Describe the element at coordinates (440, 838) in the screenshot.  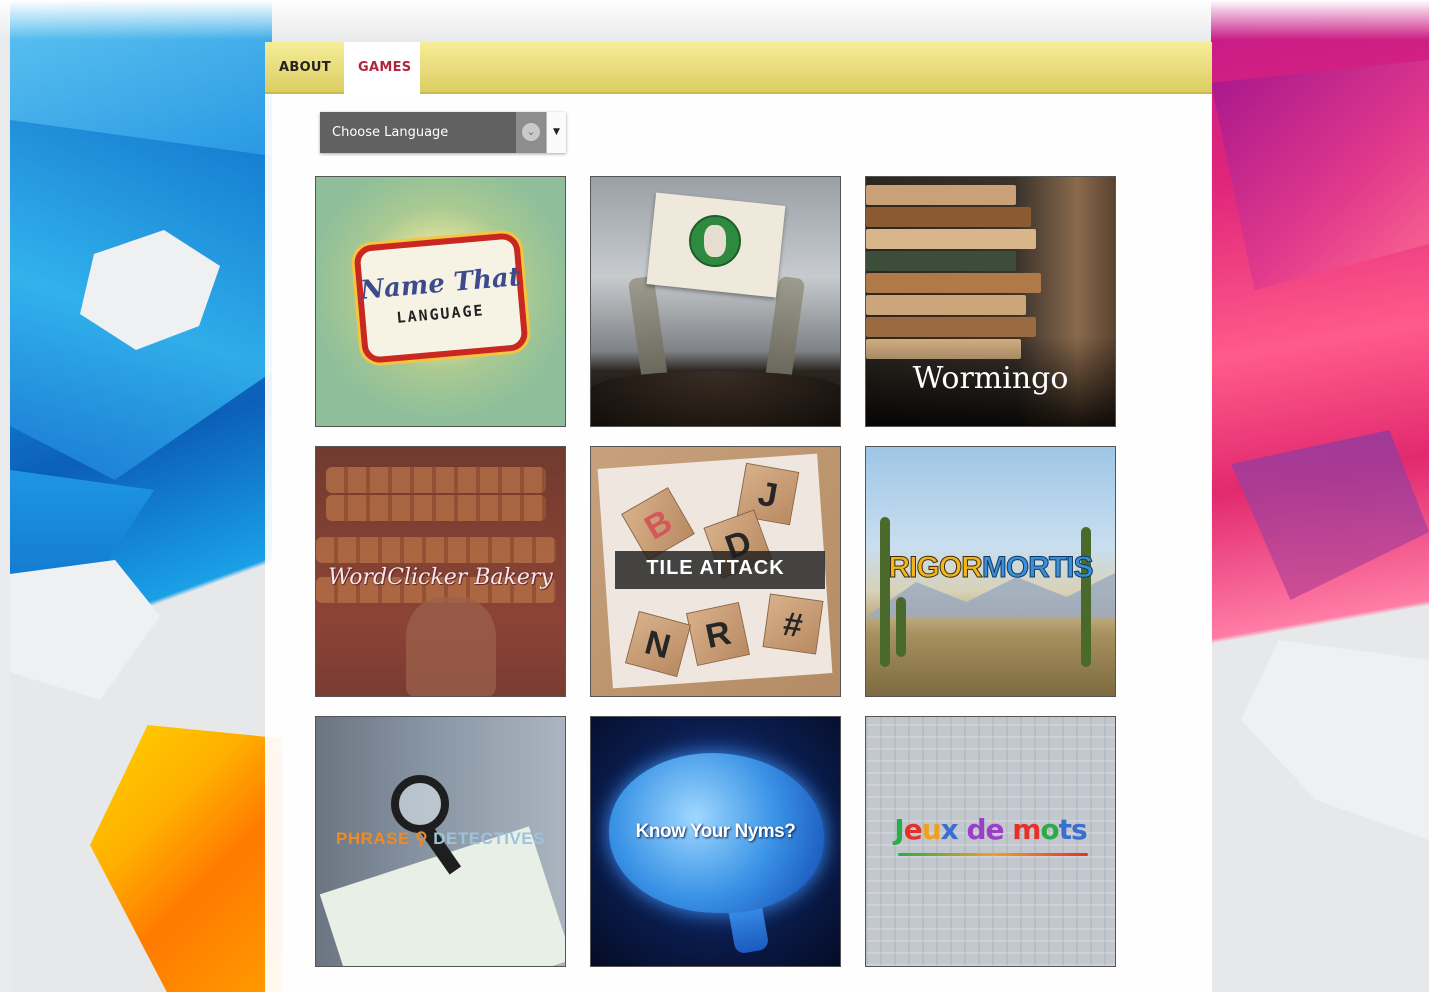
I see `tile-title: PHRASE ⚲ DETECTIVES` at that location.